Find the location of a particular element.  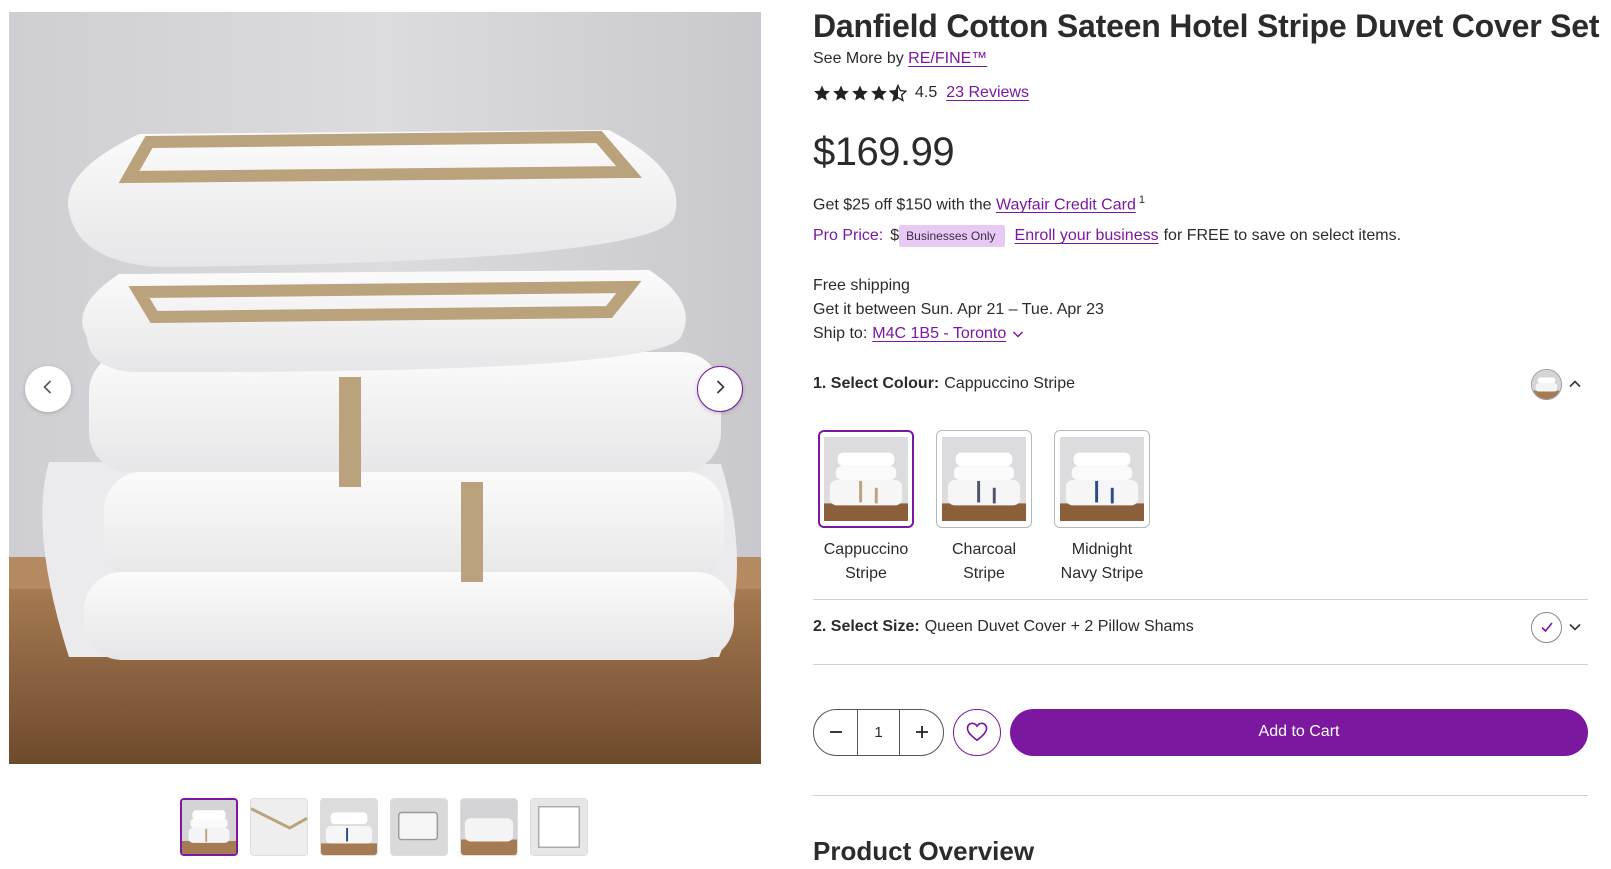

quantity-value: 1 is located at coordinates (878, 732).